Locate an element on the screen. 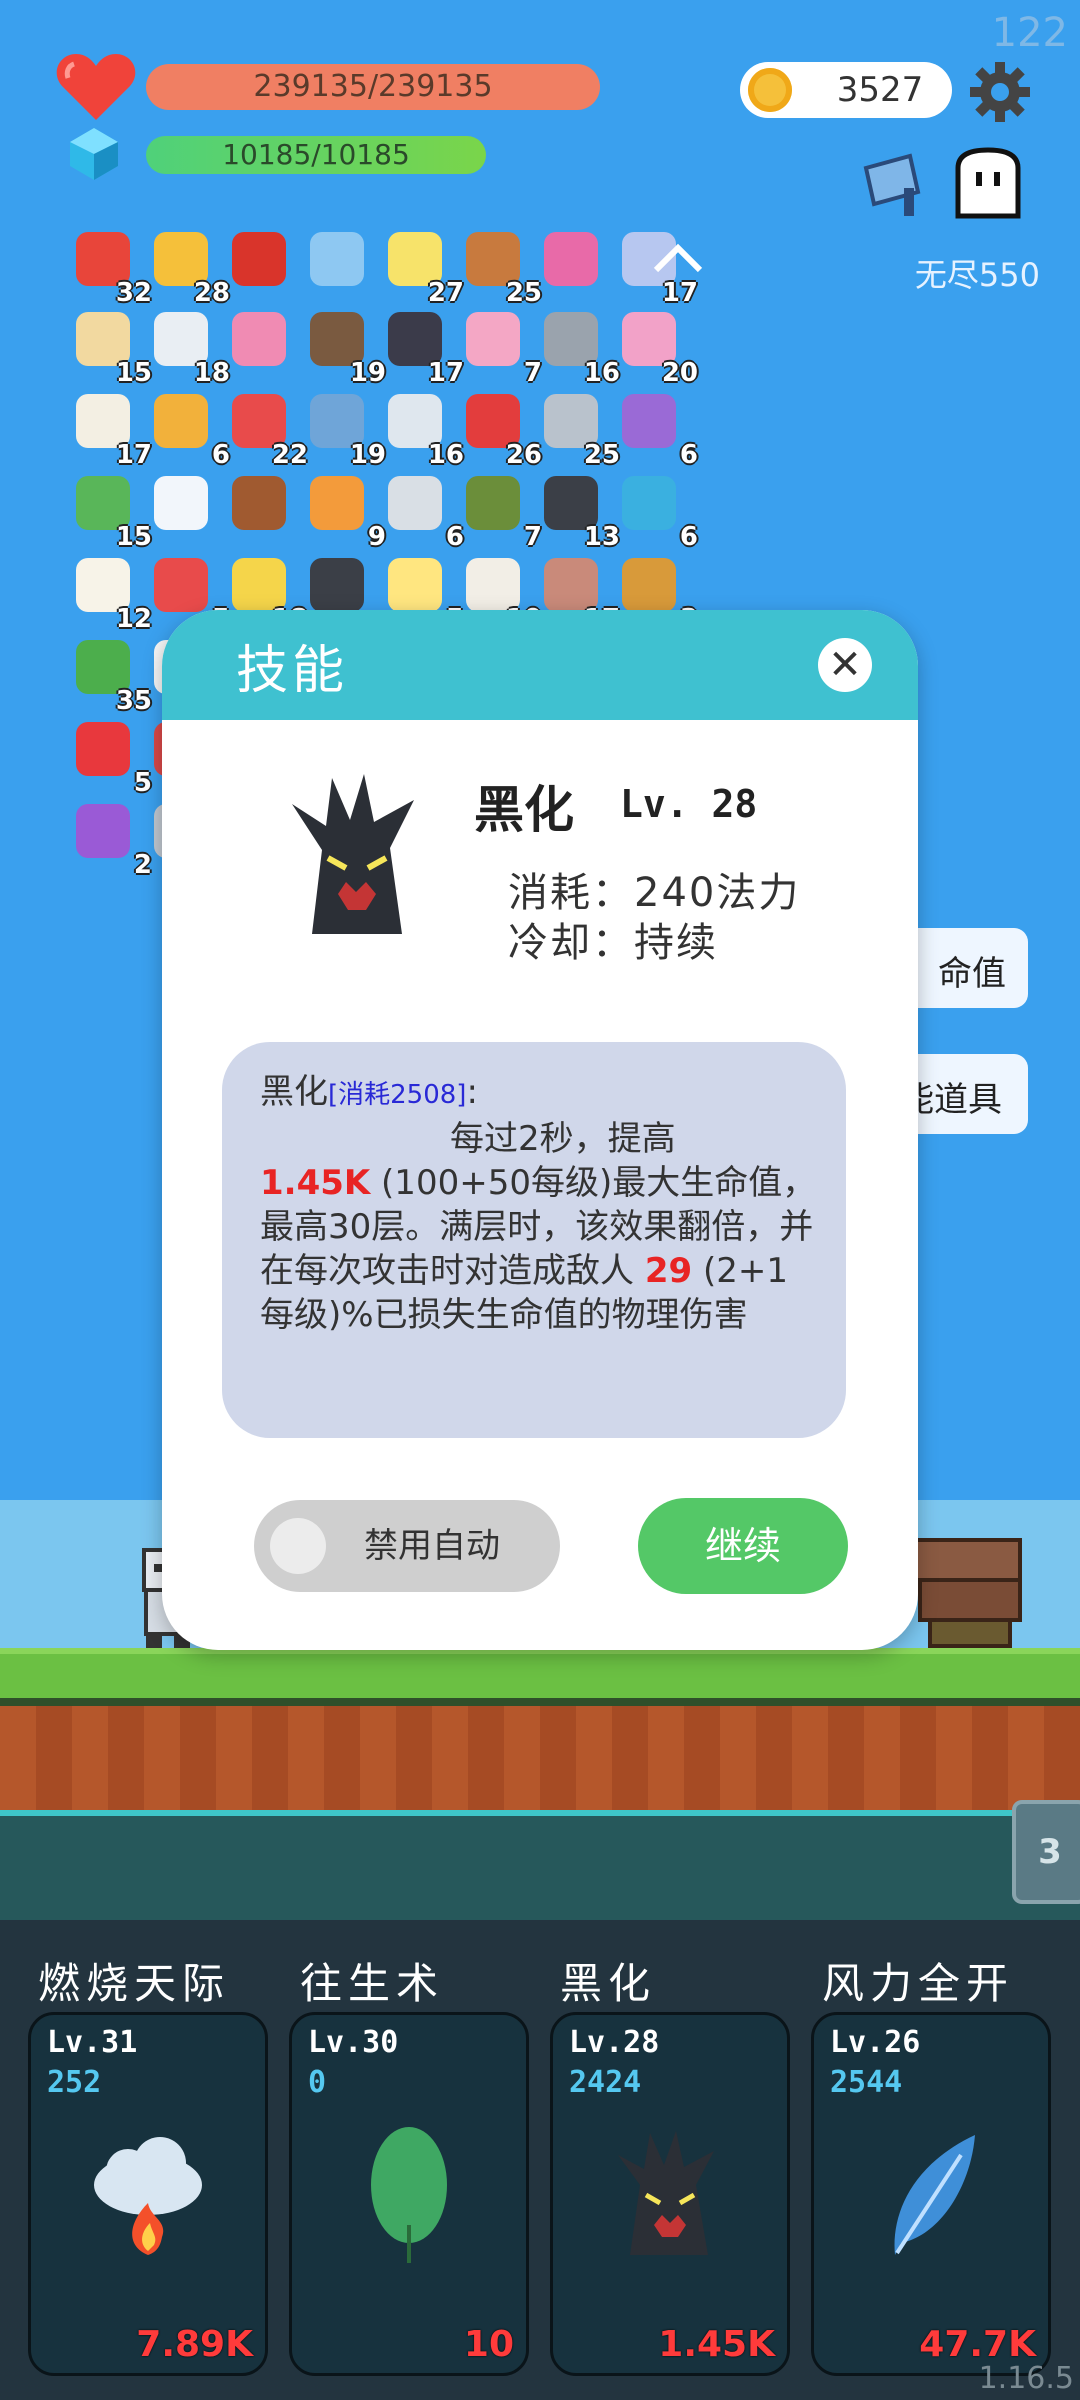  inventory-item: 2 is located at coordinates (111, 839).